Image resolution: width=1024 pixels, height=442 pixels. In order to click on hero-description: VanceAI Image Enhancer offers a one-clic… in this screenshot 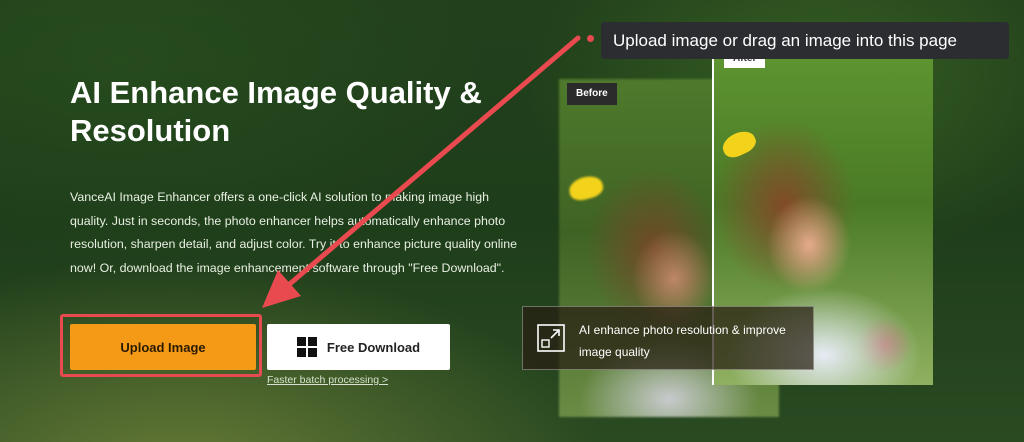, I will do `click(294, 232)`.